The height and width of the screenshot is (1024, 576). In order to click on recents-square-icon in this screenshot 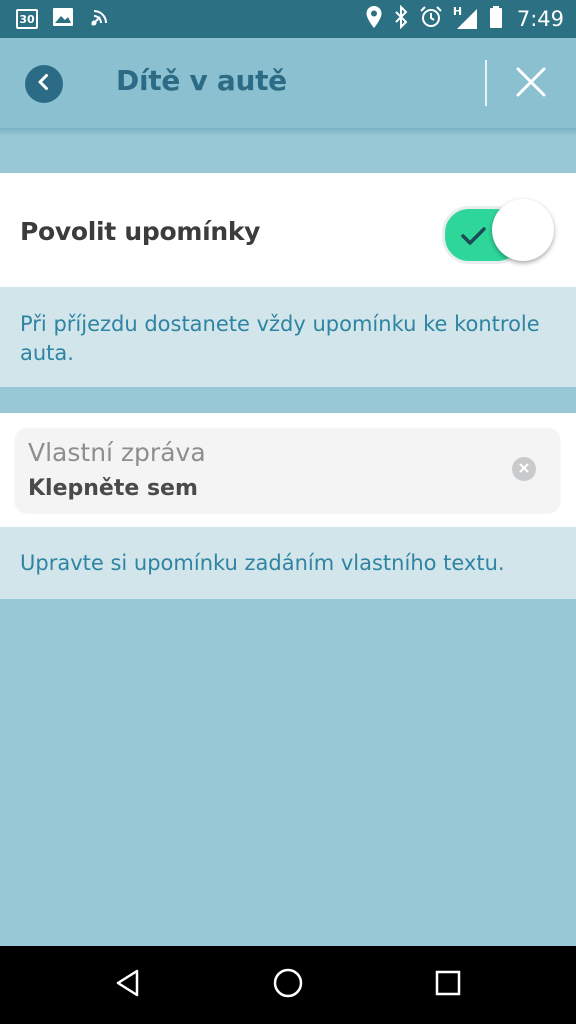, I will do `click(448, 985)`.